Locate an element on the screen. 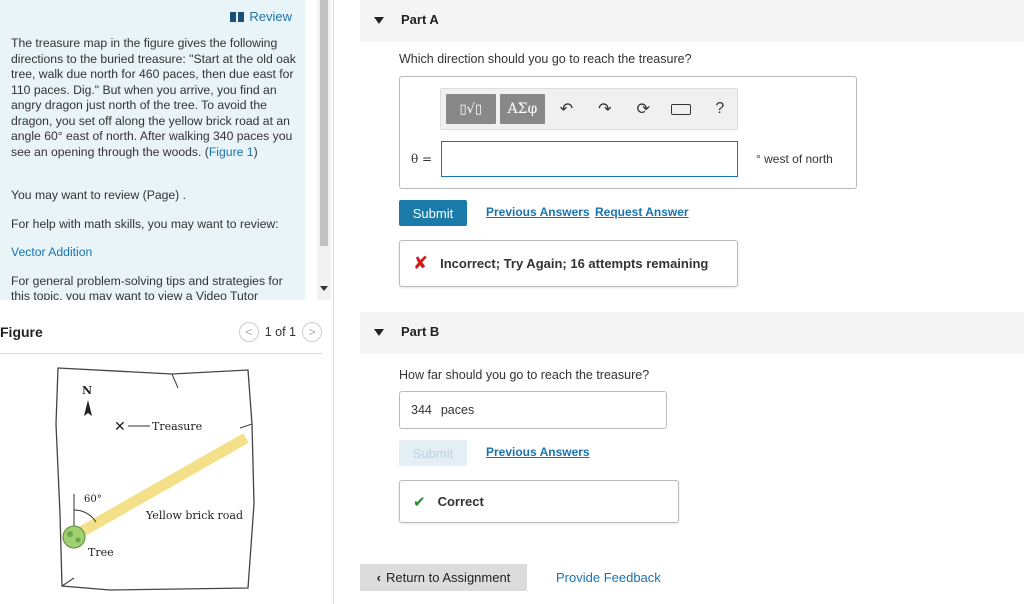  undo-icon: ↶ is located at coordinates (566, 109).